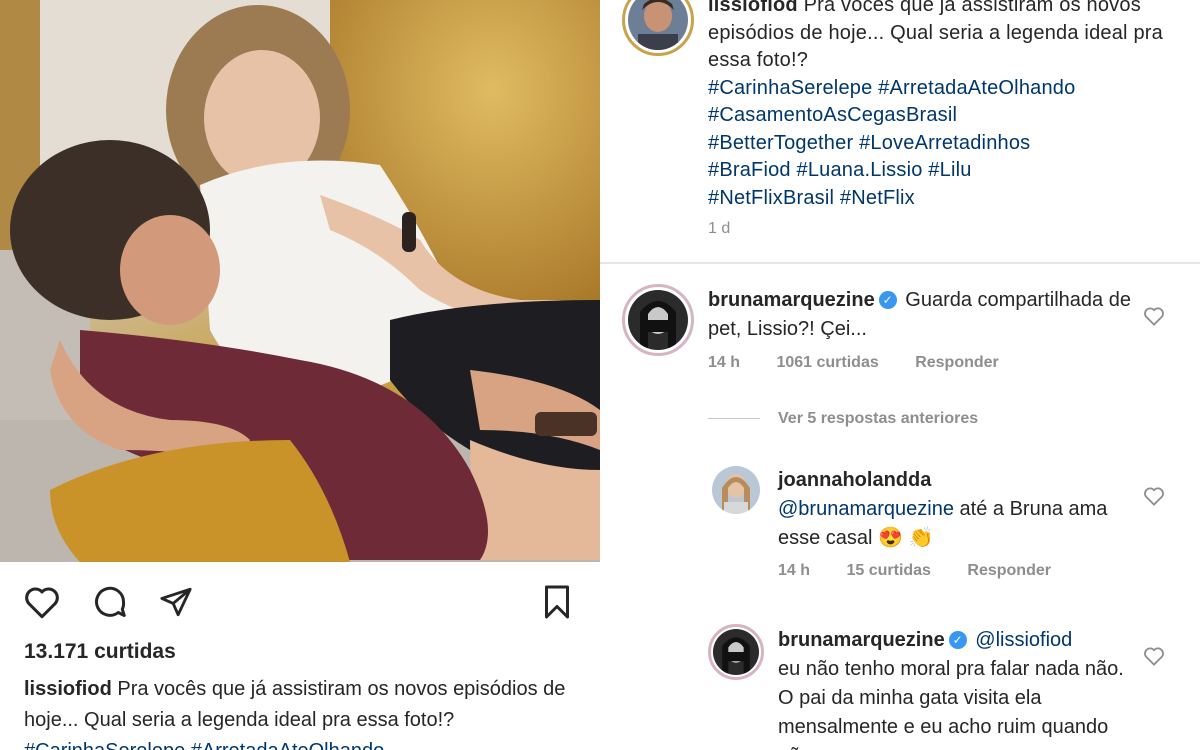 The image size is (1200, 750). What do you see at coordinates (900, 263) in the screenshot?
I see `divider` at bounding box center [900, 263].